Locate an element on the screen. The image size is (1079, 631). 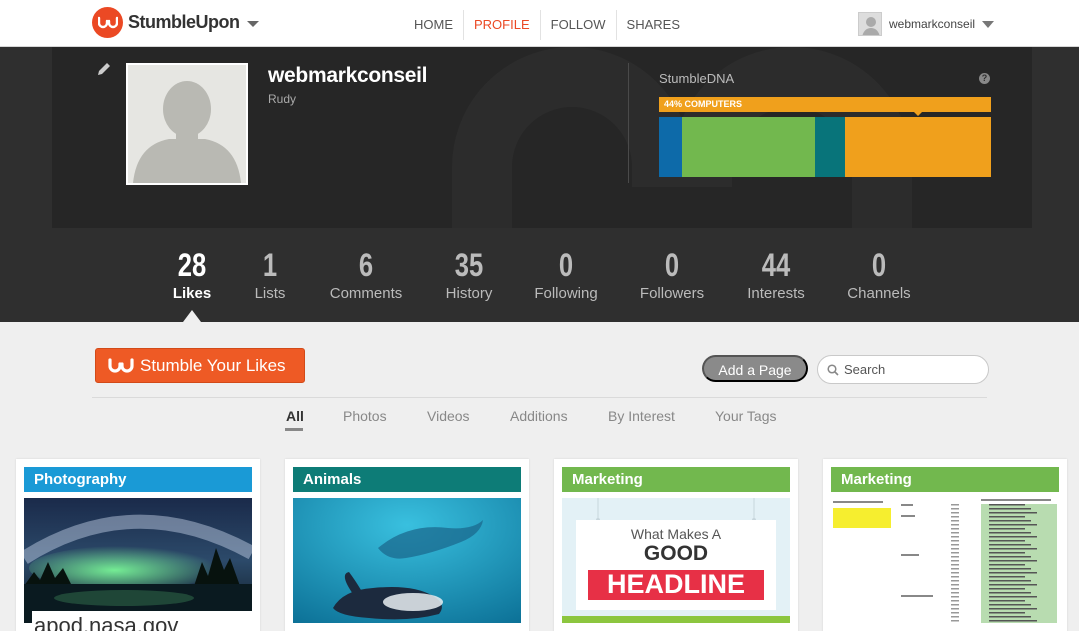
header-divider is located at coordinates (628, 123).